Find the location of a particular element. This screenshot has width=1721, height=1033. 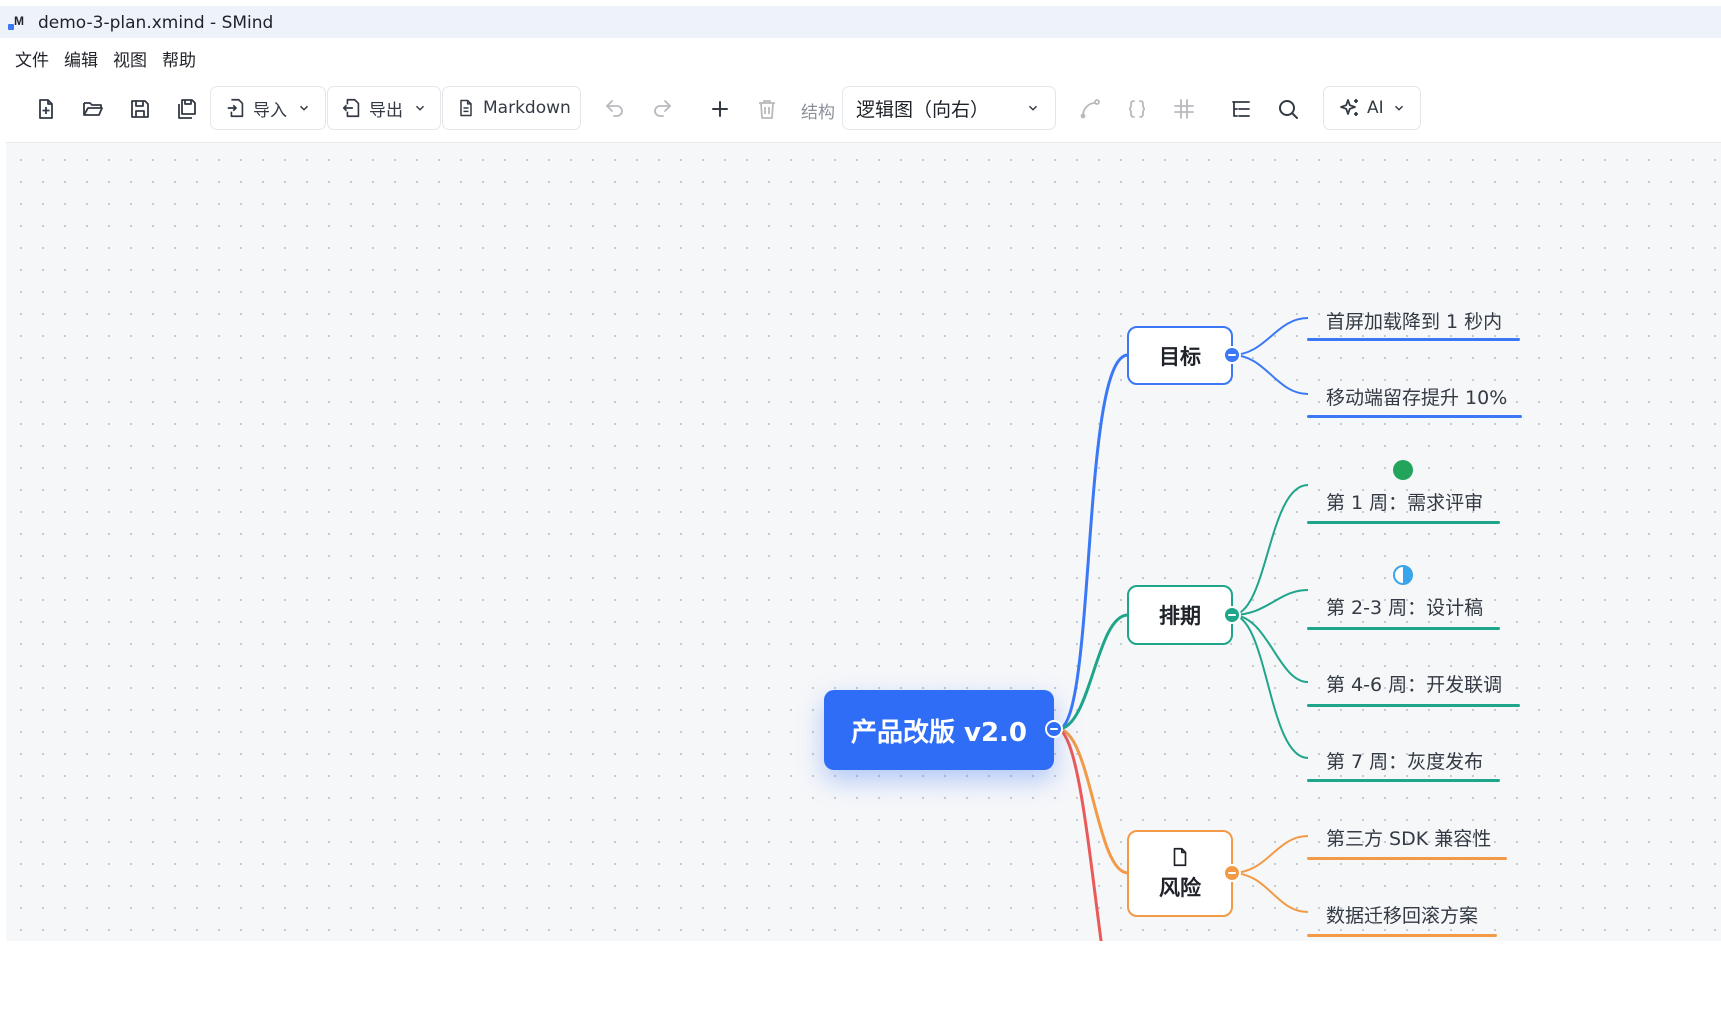

import-button: 导入 is located at coordinates (268, 108).